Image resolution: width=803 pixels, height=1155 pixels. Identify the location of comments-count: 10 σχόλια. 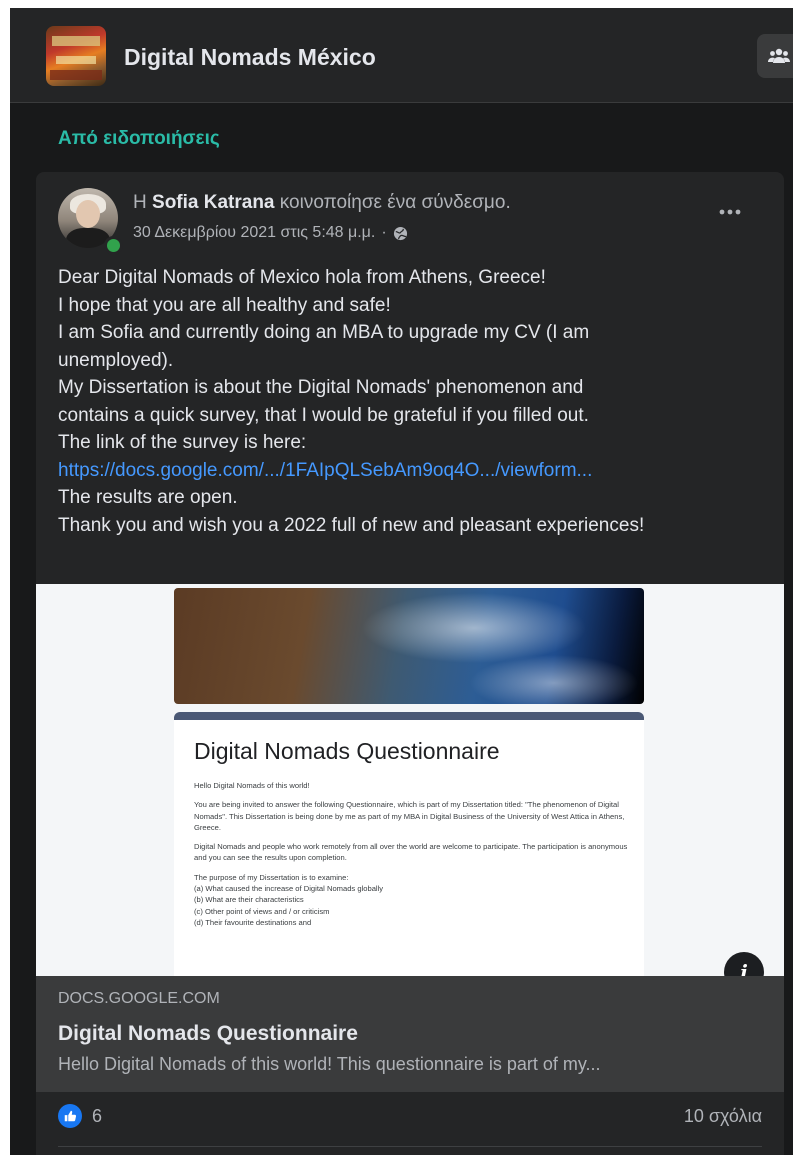
(723, 1116).